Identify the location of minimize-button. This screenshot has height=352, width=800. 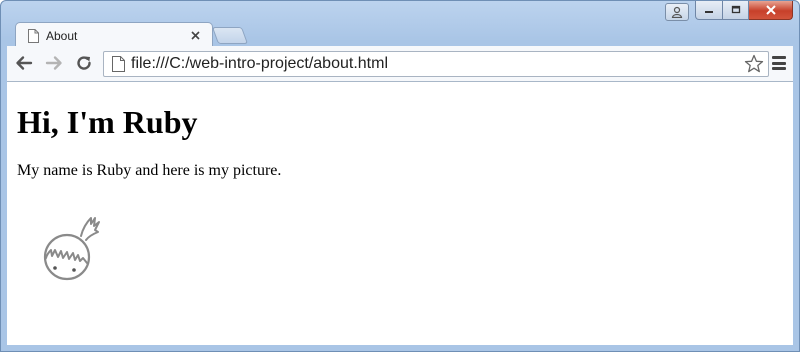
(709, 10).